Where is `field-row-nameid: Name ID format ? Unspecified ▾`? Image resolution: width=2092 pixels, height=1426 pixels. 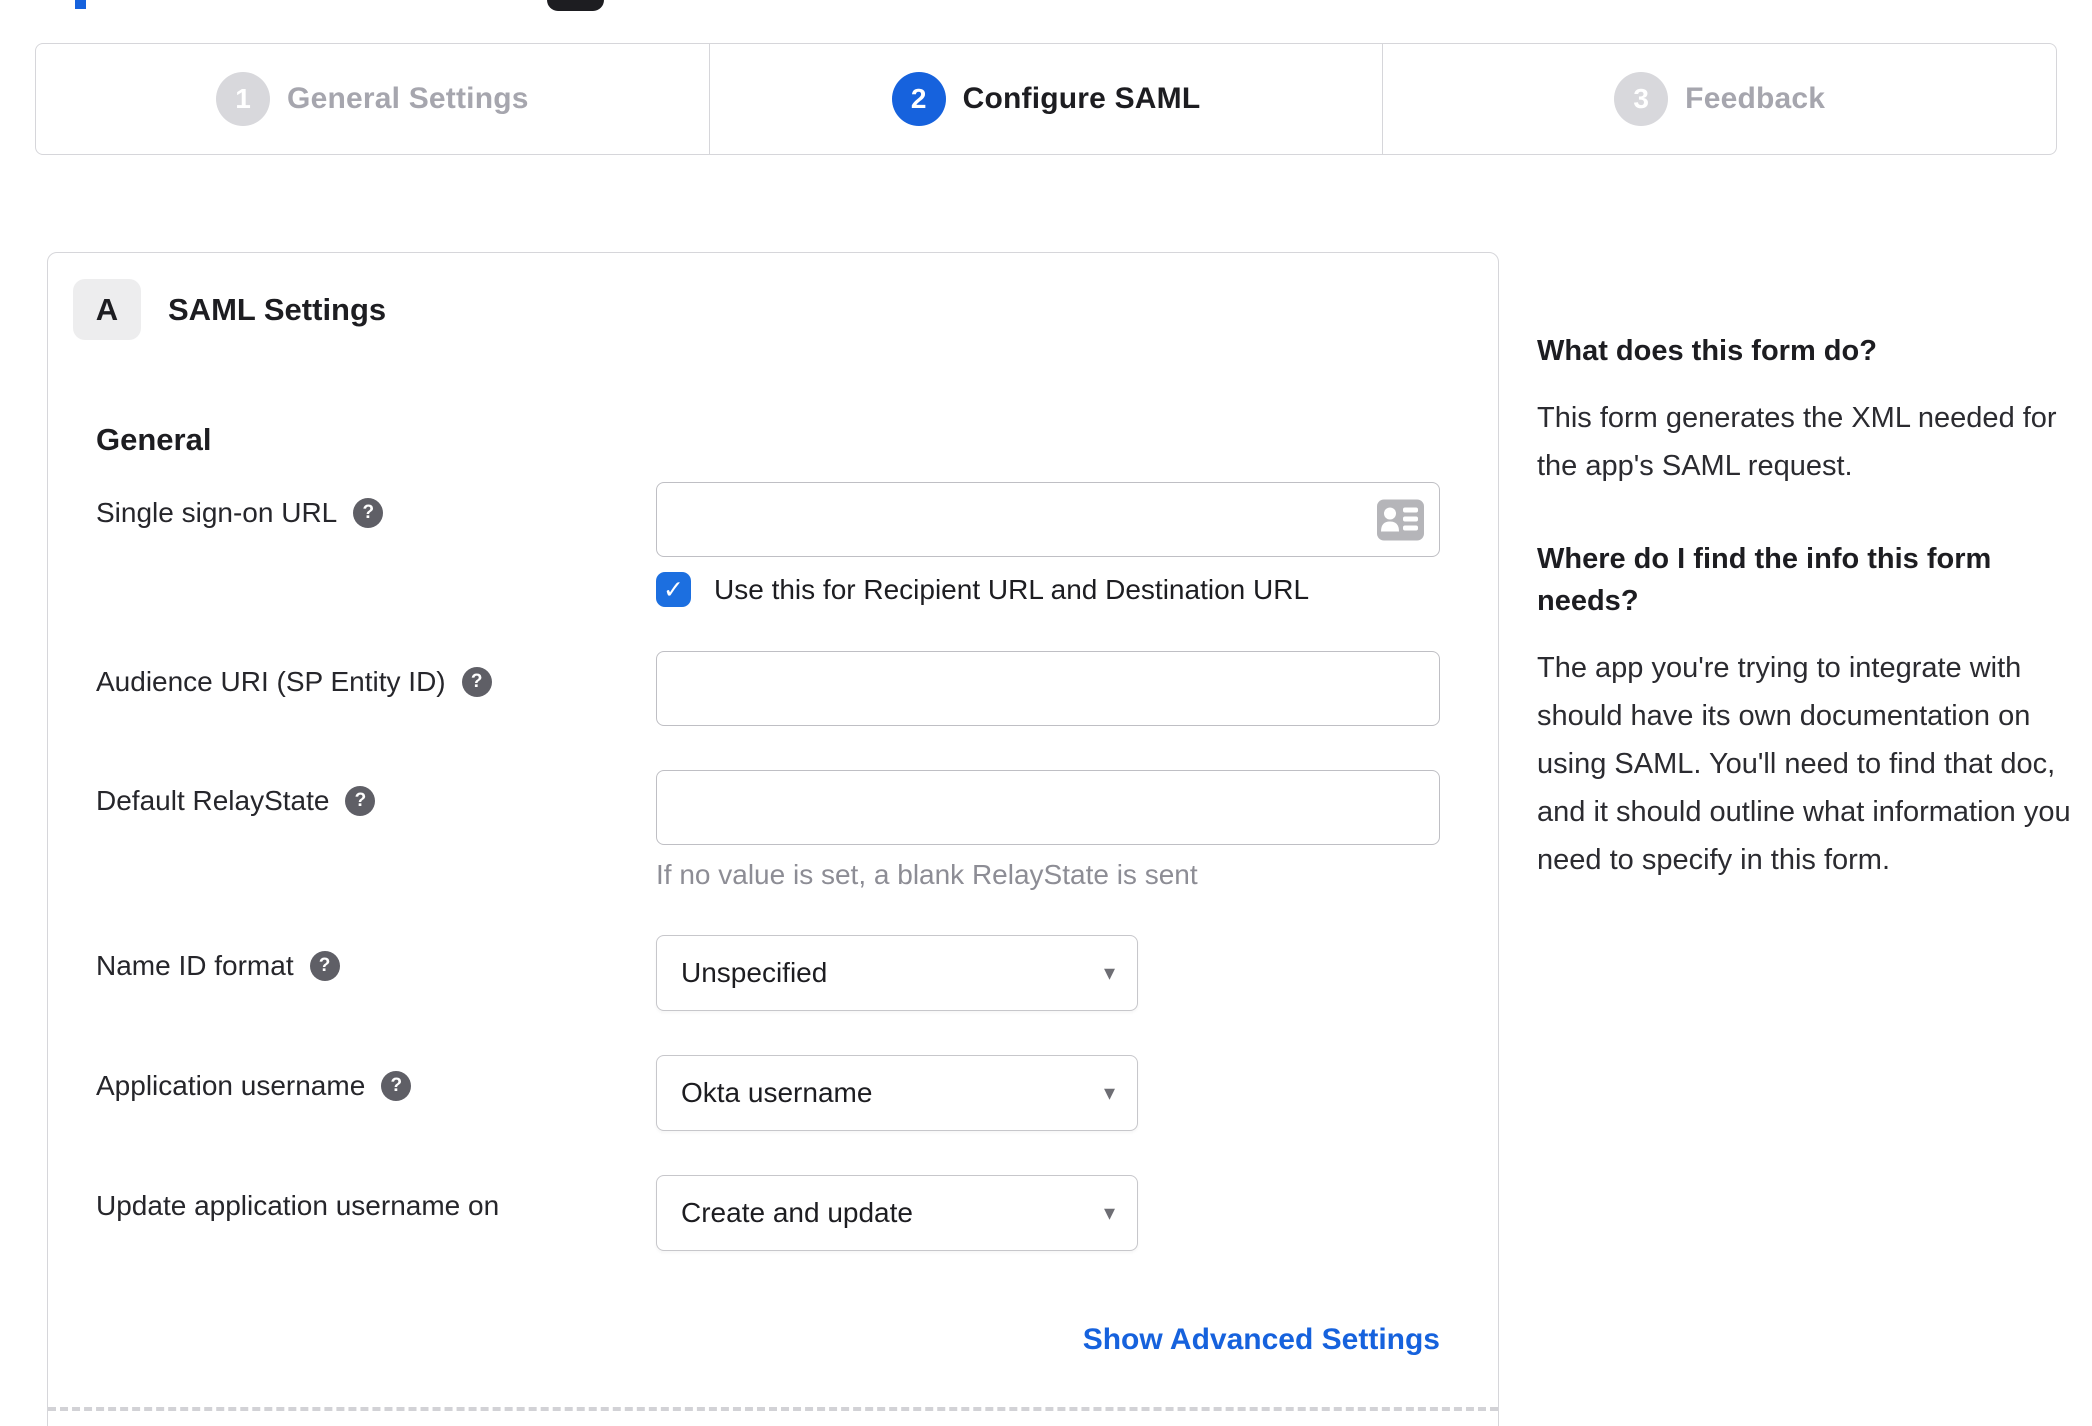 field-row-nameid: Name ID format ? Unspecified ▾ is located at coordinates (773, 973).